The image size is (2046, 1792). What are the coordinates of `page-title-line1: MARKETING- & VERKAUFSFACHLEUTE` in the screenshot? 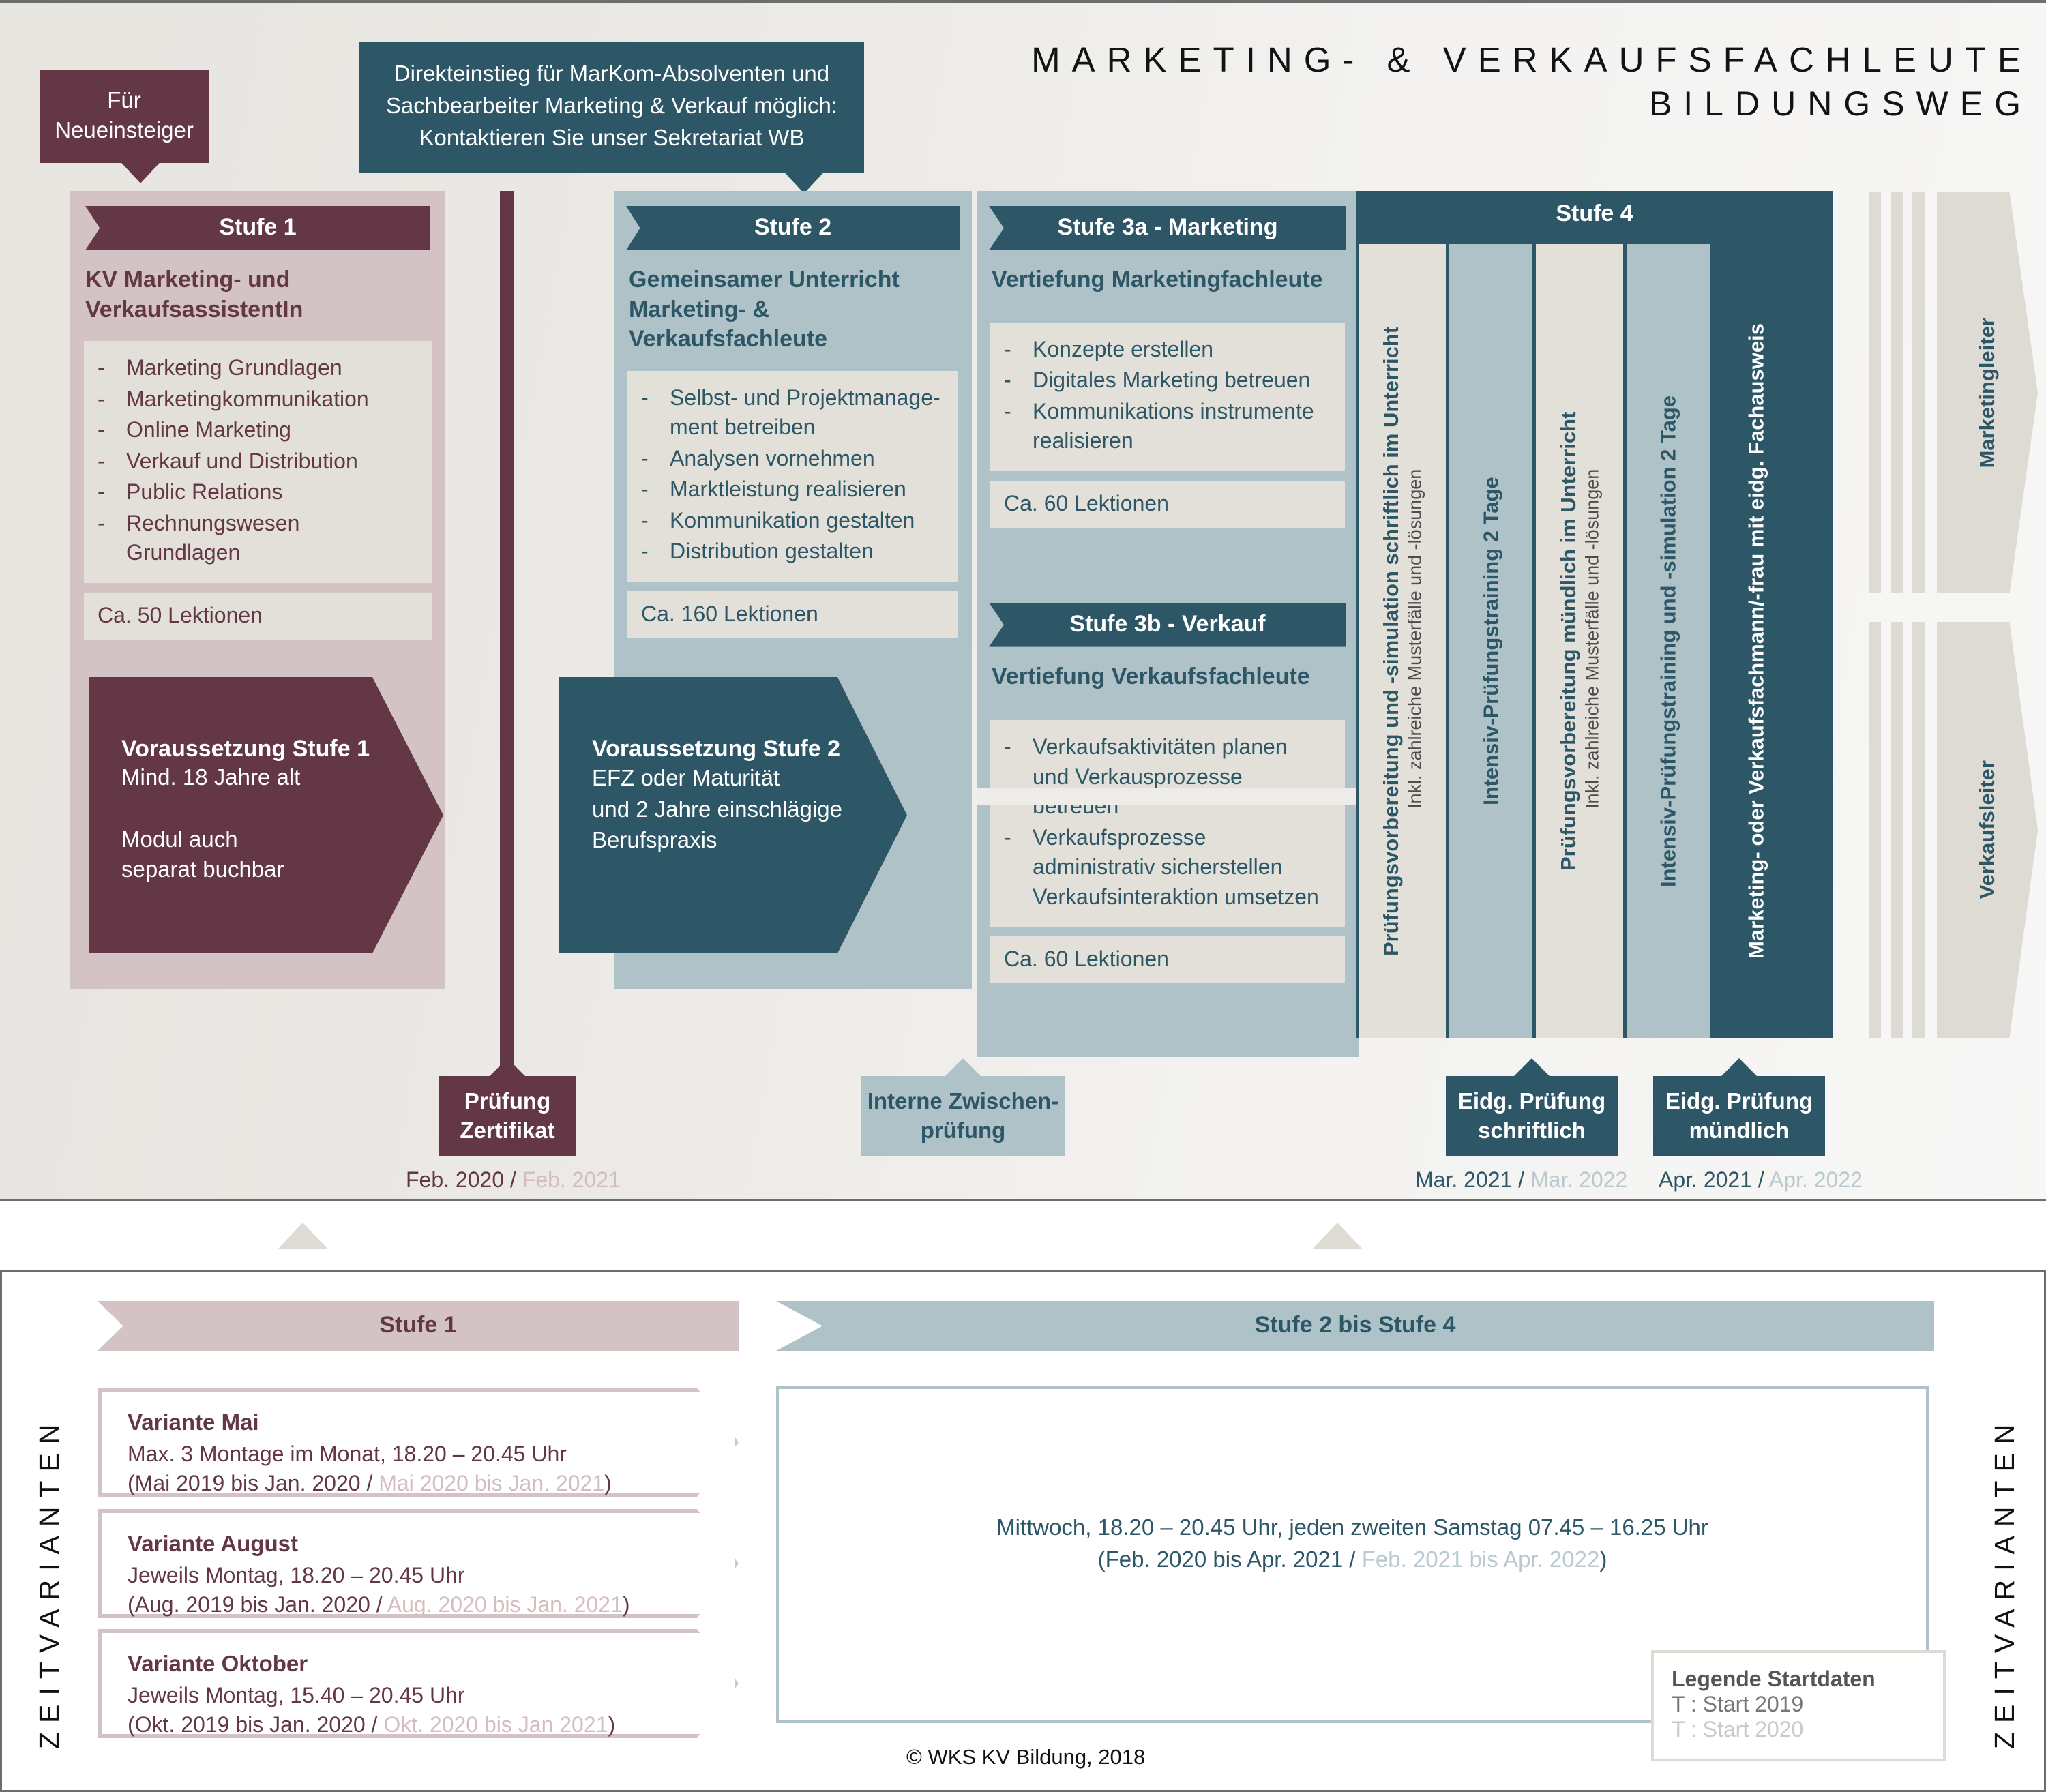 It's located at (1531, 59).